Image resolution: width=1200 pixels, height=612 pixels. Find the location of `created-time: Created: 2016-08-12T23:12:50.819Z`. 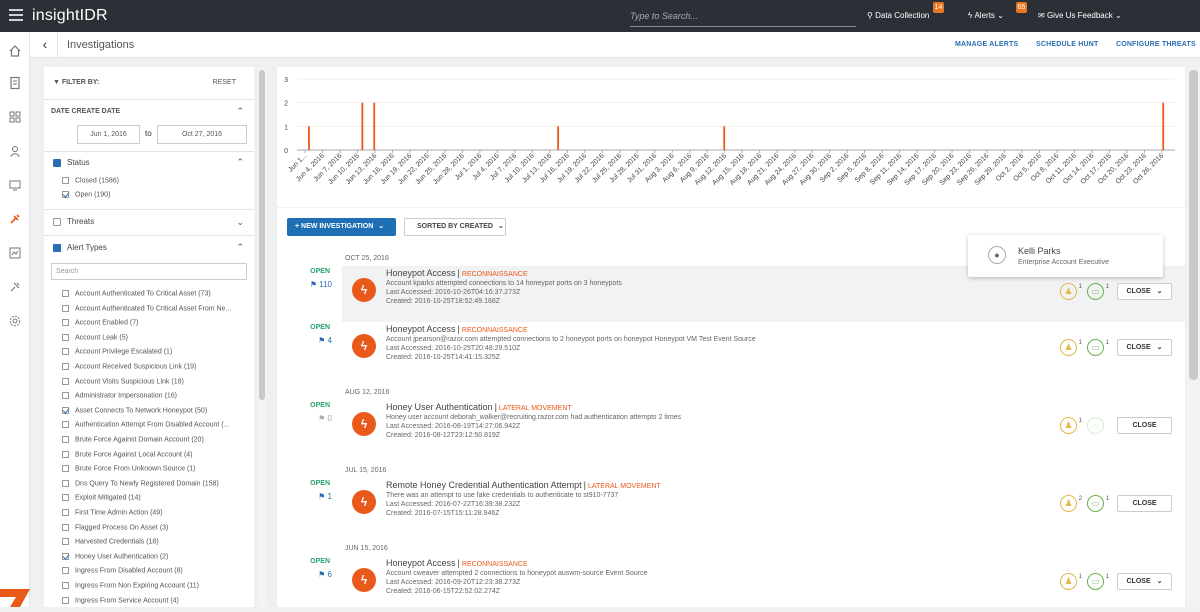

created-time: Created: 2016-08-12T23:12:50.819Z is located at coordinates (443, 435).